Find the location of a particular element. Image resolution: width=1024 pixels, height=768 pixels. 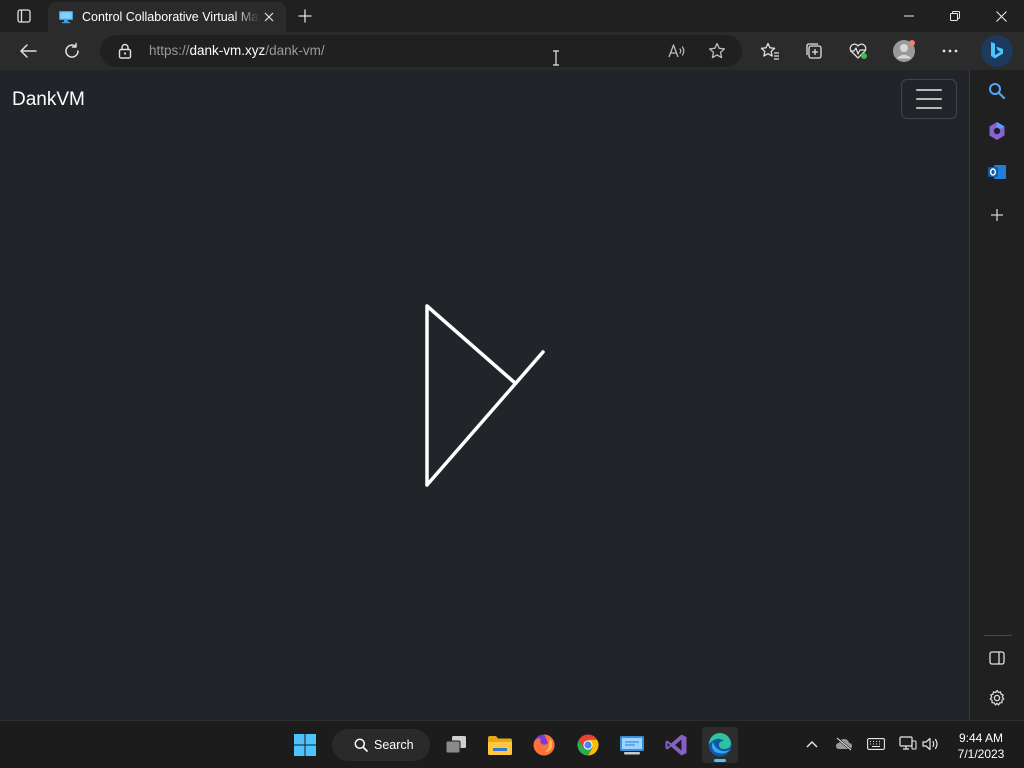

heart-pulse-icon is located at coordinates (858, 51).